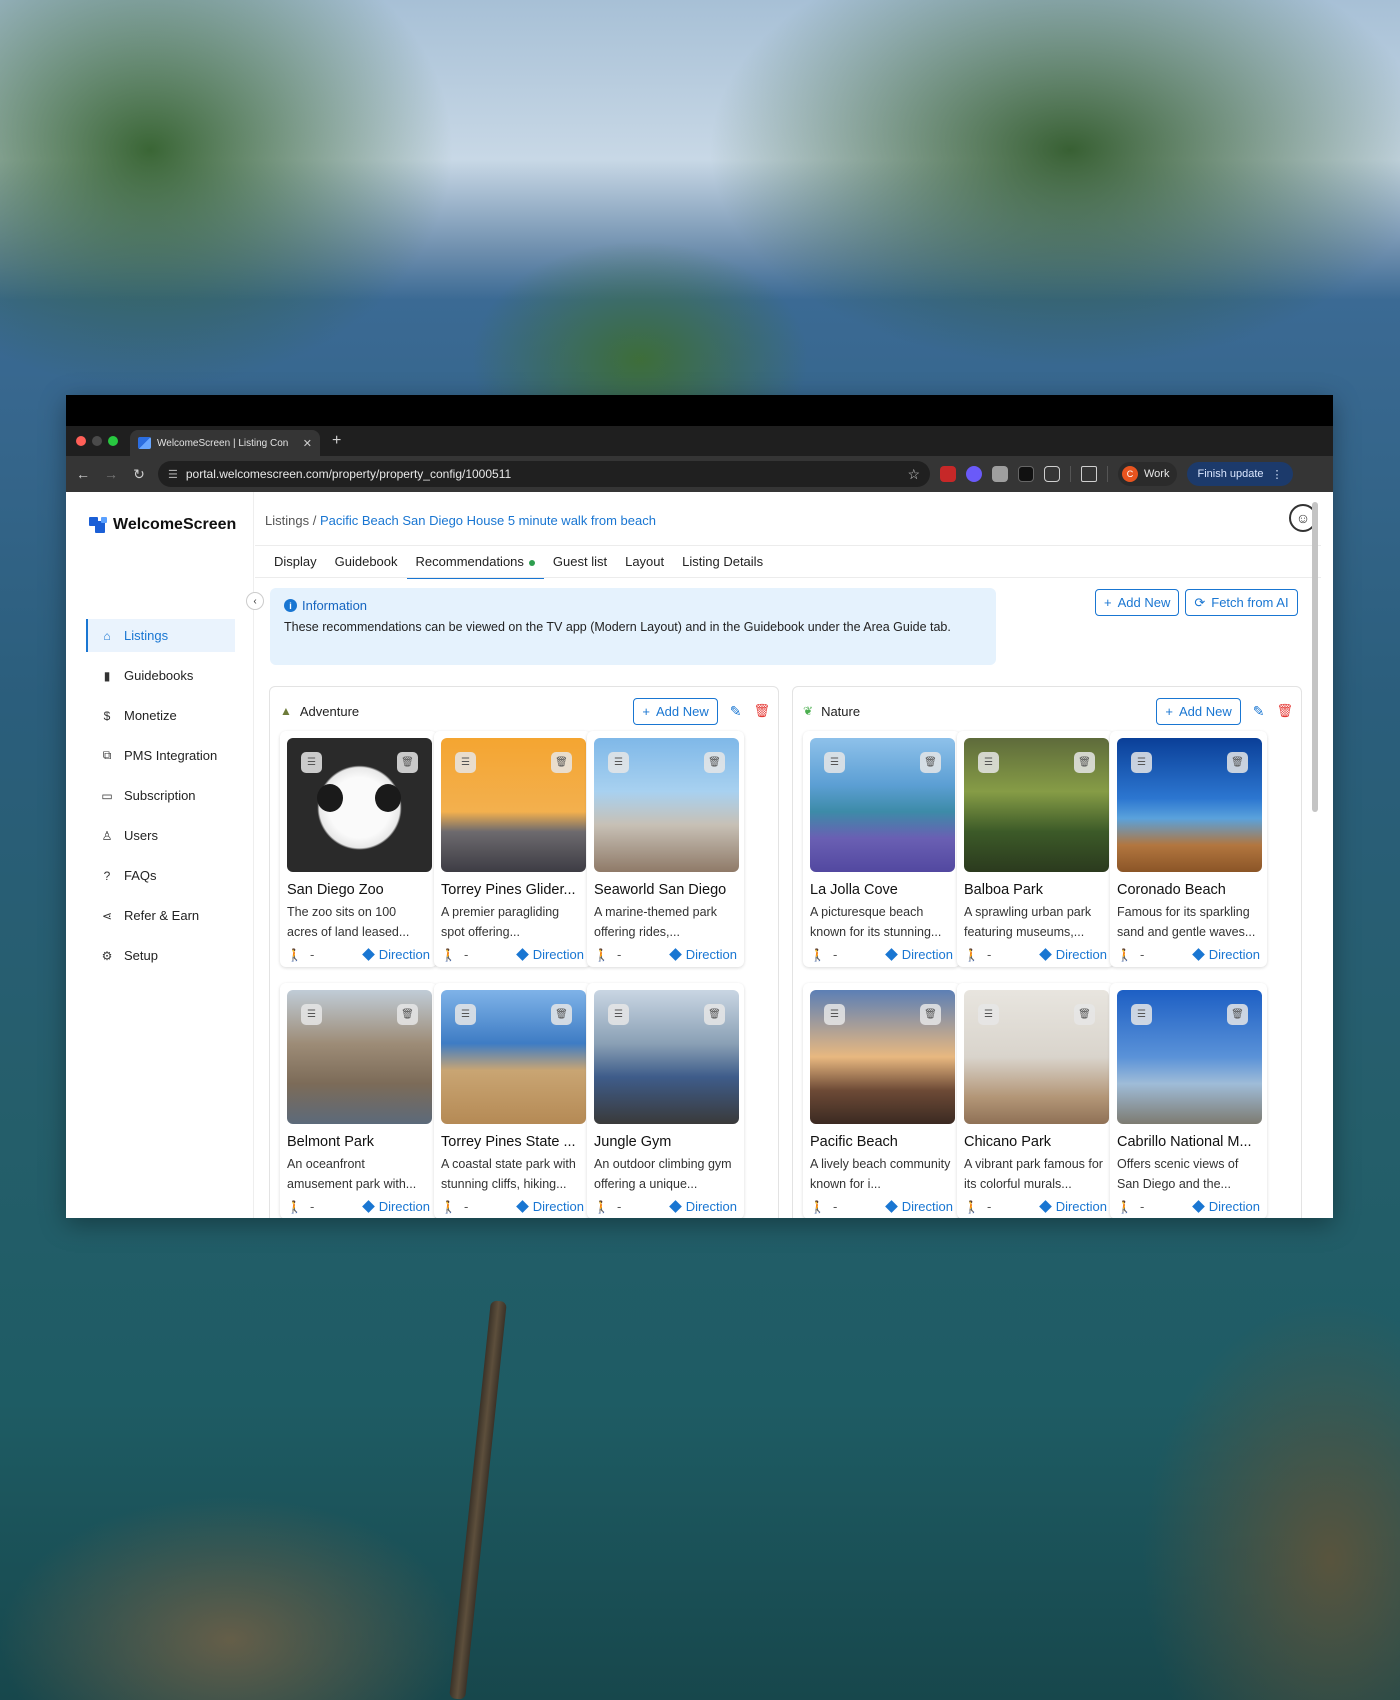  Describe the element at coordinates (160, 835) in the screenshot. I see `sidebar-item-users: ♙ Users` at that location.